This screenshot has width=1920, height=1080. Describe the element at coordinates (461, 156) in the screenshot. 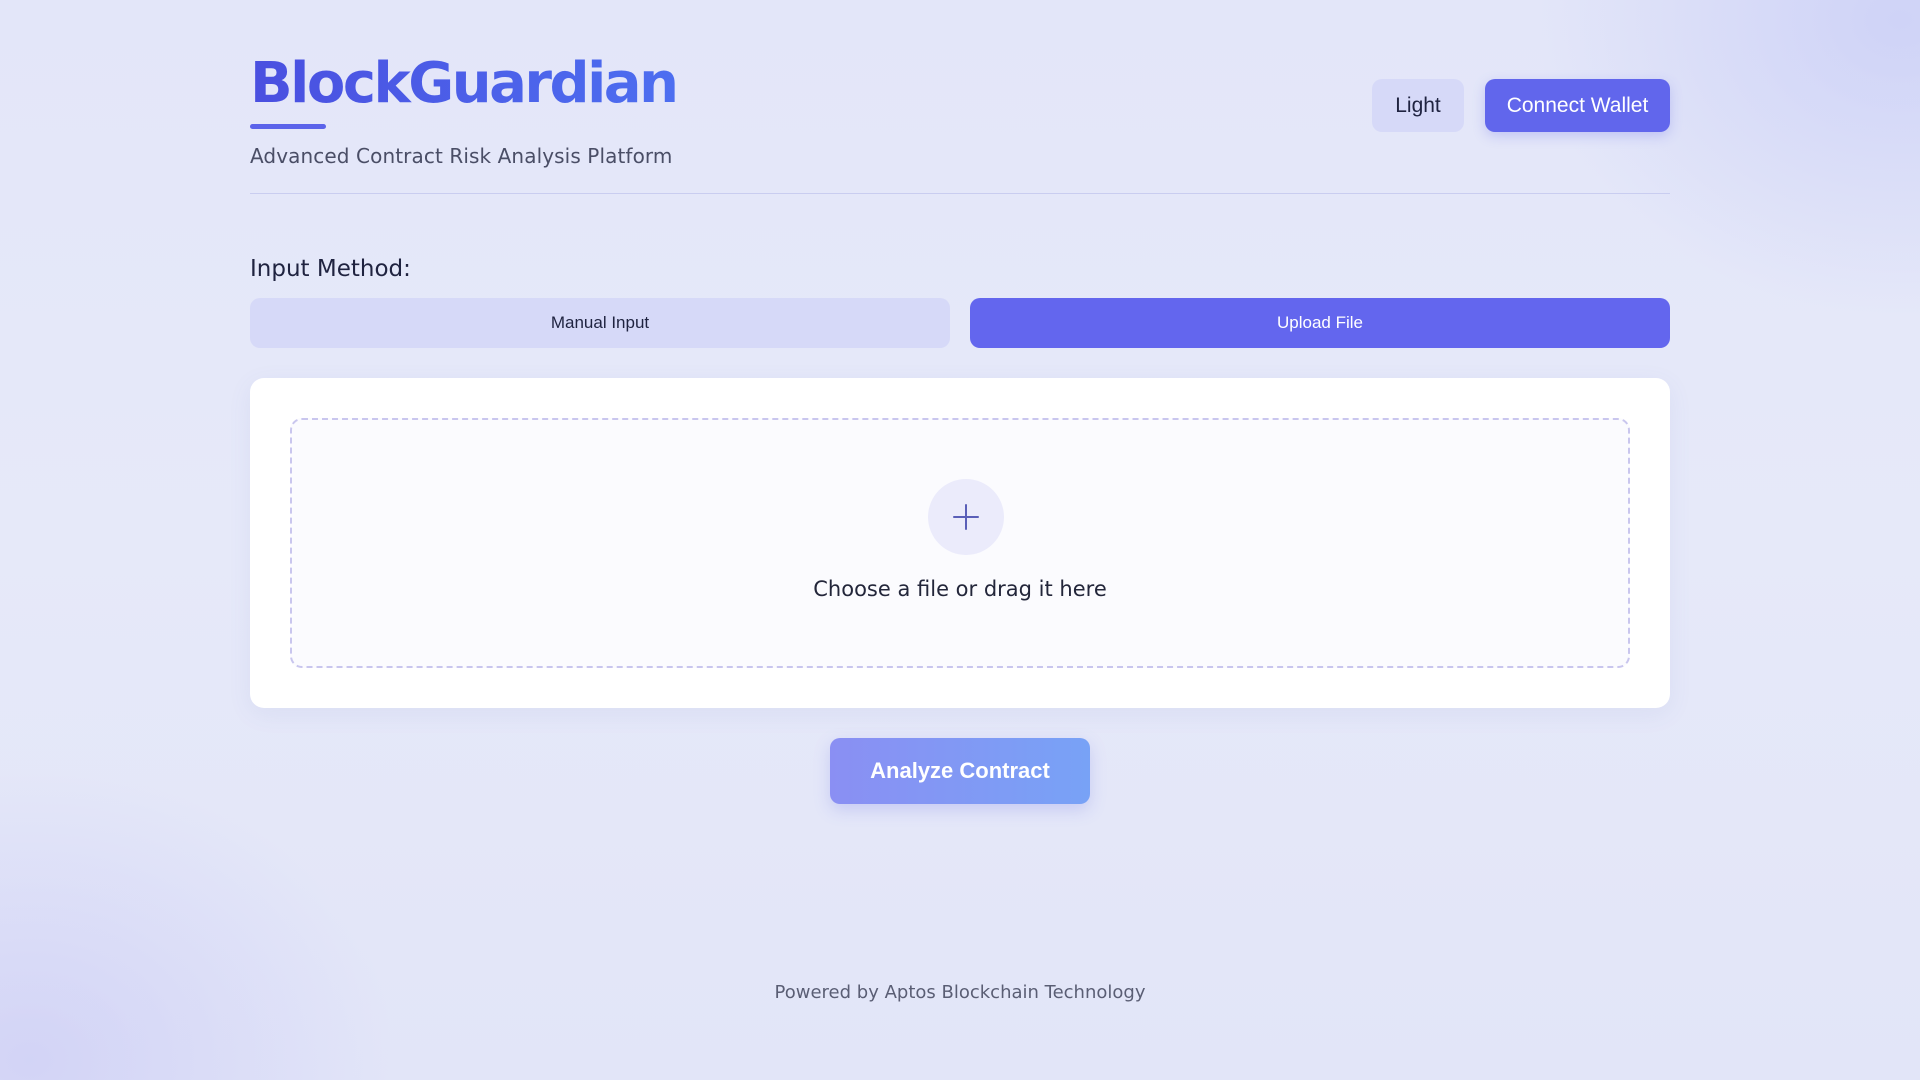

I see `brand-subtitle: Advanced Contract Risk Analysis Platform` at that location.